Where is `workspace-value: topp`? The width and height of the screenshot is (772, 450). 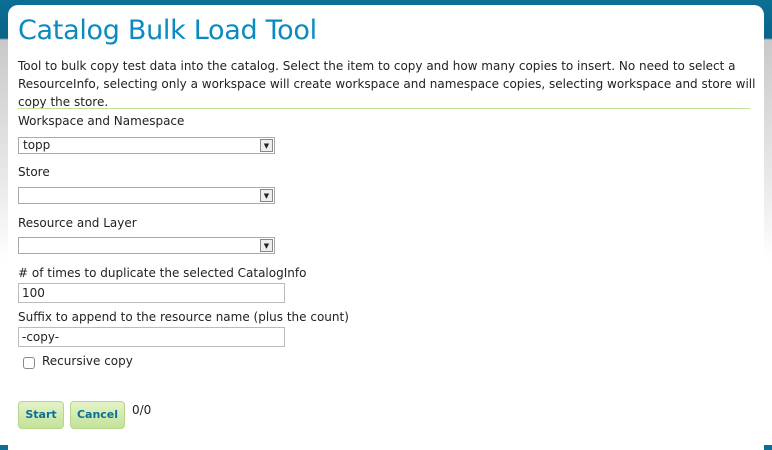
workspace-value: topp is located at coordinates (37, 145).